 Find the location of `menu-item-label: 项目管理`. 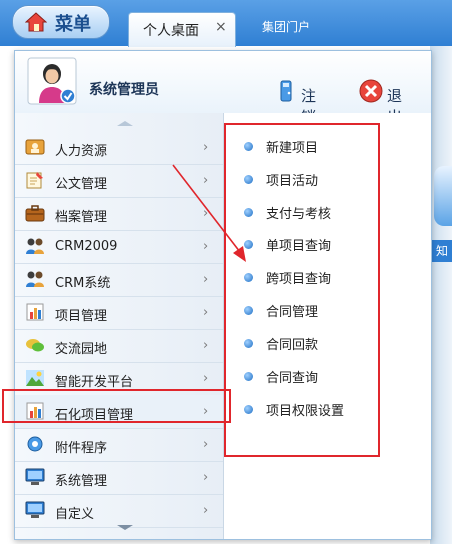

menu-item-label: 项目管理 is located at coordinates (81, 316).